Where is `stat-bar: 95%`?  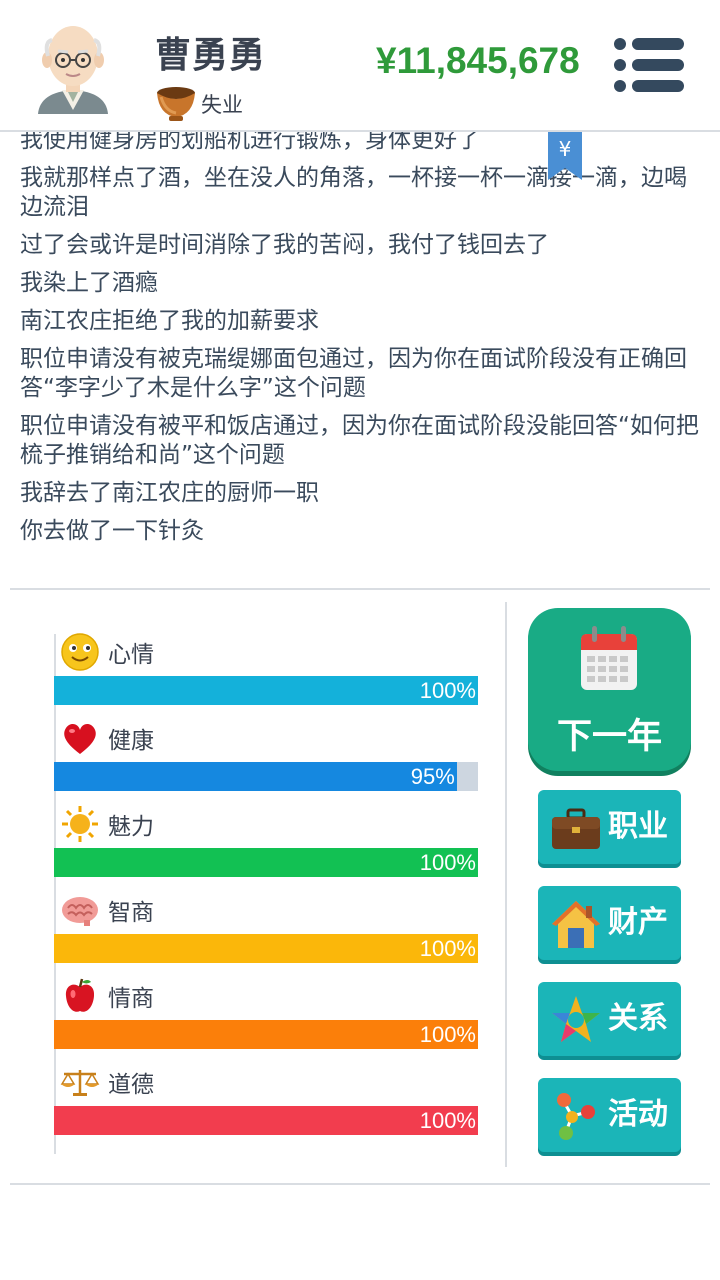
stat-bar: 95% is located at coordinates (266, 776).